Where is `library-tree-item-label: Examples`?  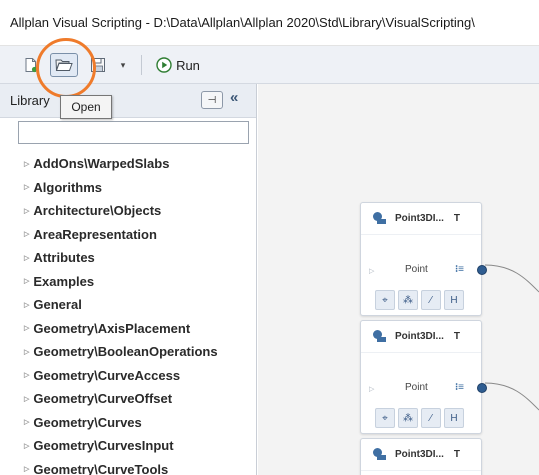
library-tree-item-label: Examples is located at coordinates (64, 281).